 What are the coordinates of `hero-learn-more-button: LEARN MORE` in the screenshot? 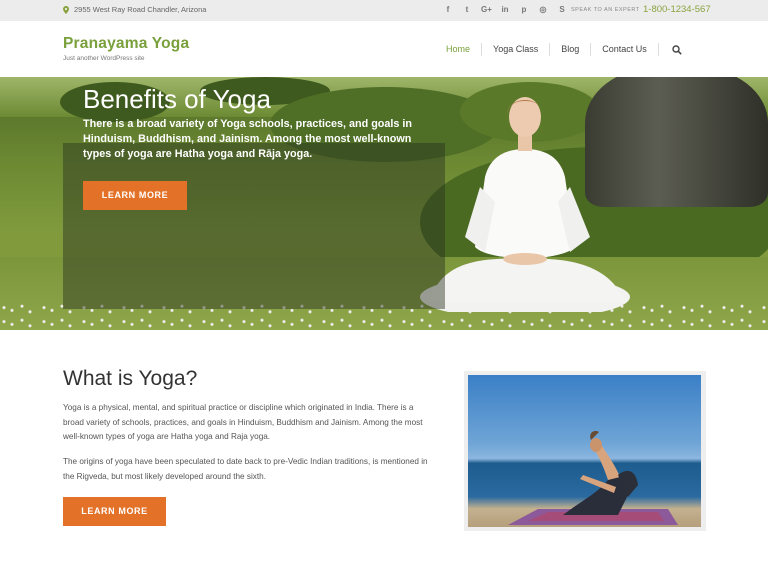 It's located at (135, 195).